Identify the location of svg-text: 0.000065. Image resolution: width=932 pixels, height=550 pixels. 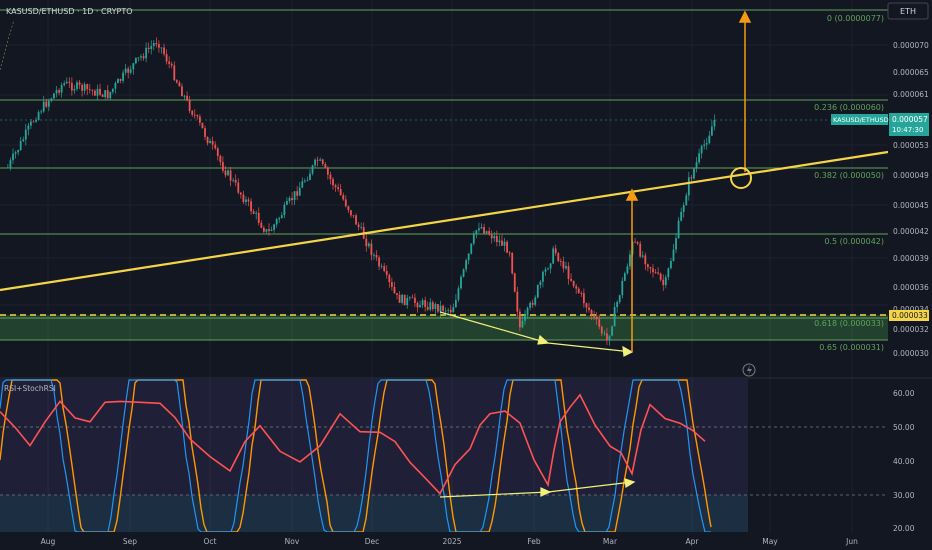
(911, 72).